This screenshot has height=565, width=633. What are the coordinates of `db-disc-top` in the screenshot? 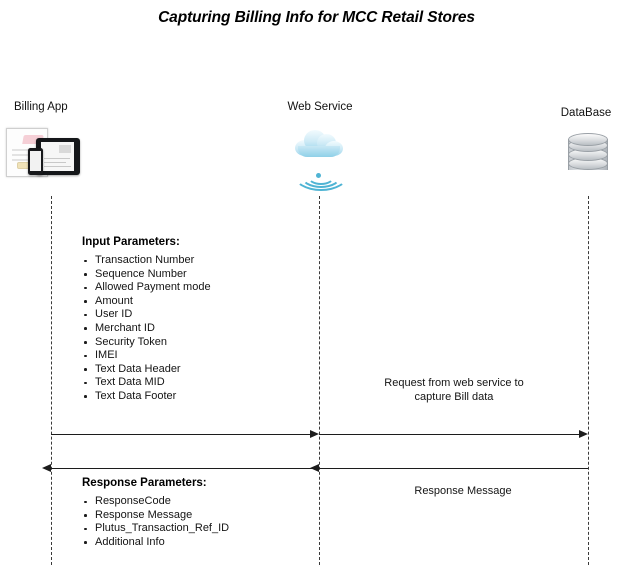 It's located at (588, 139).